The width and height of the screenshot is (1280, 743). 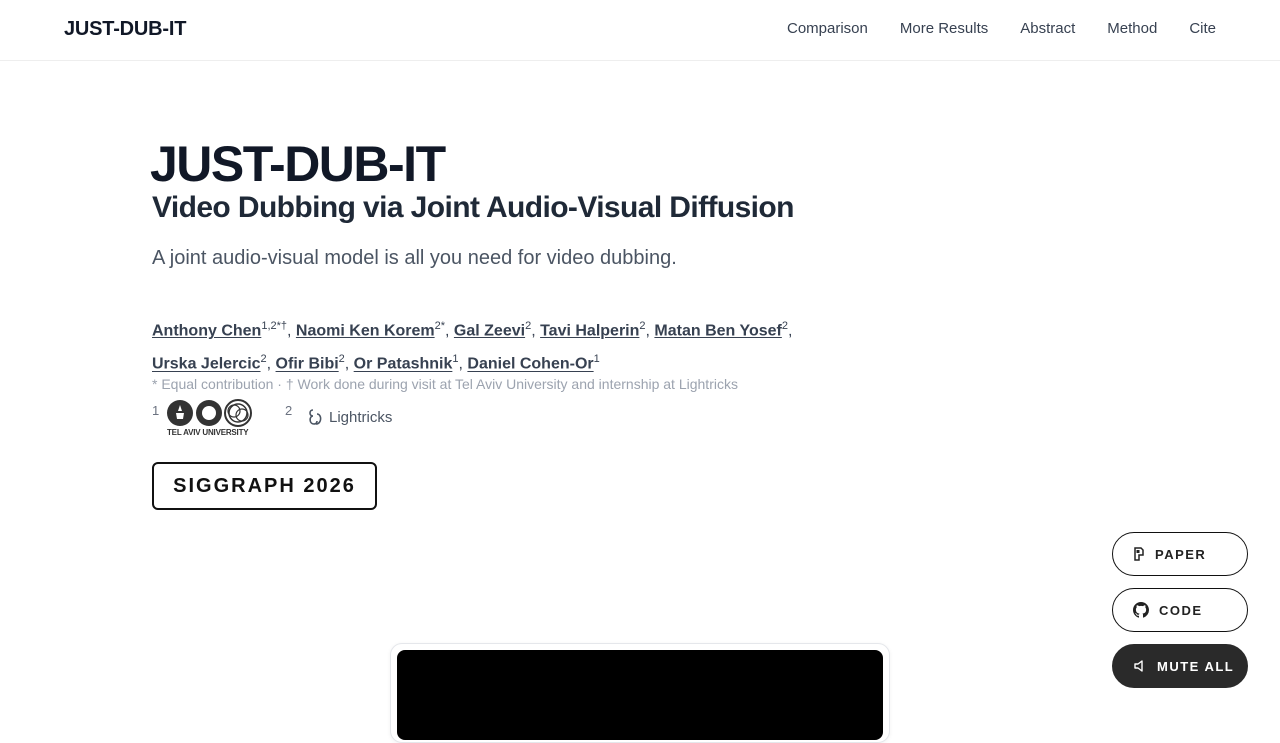 I want to click on lightricks-icon, so click(x=315, y=417).